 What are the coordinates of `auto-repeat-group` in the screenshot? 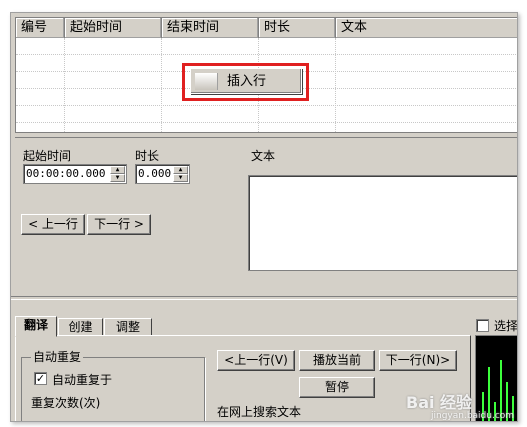 It's located at (113, 389).